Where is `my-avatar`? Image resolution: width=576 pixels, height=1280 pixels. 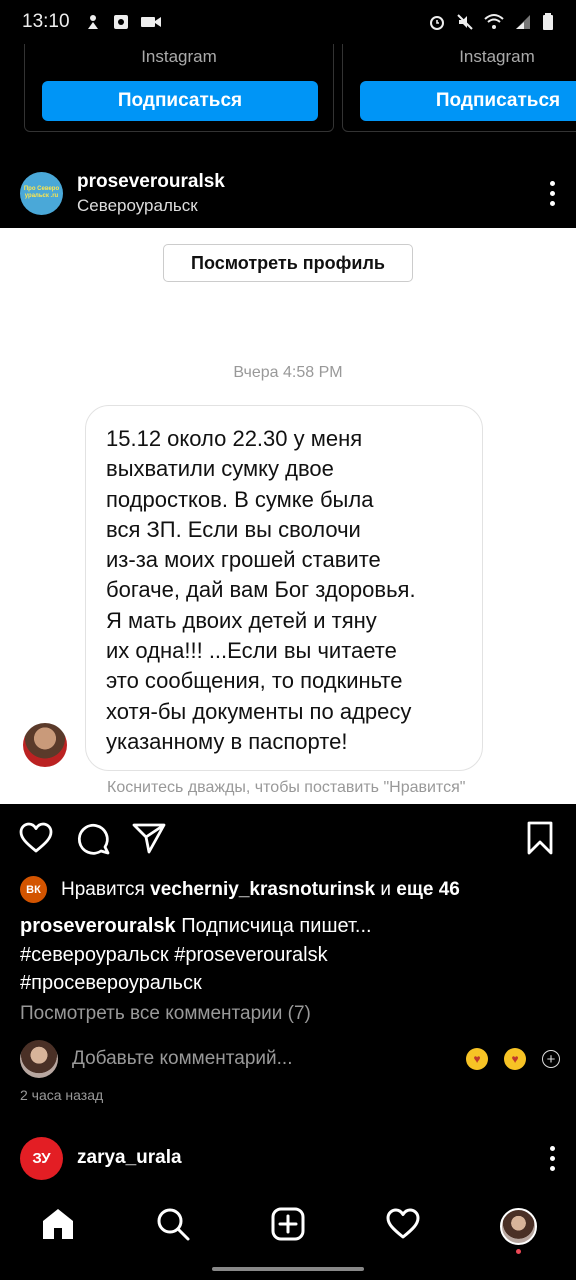 my-avatar is located at coordinates (39, 1059).